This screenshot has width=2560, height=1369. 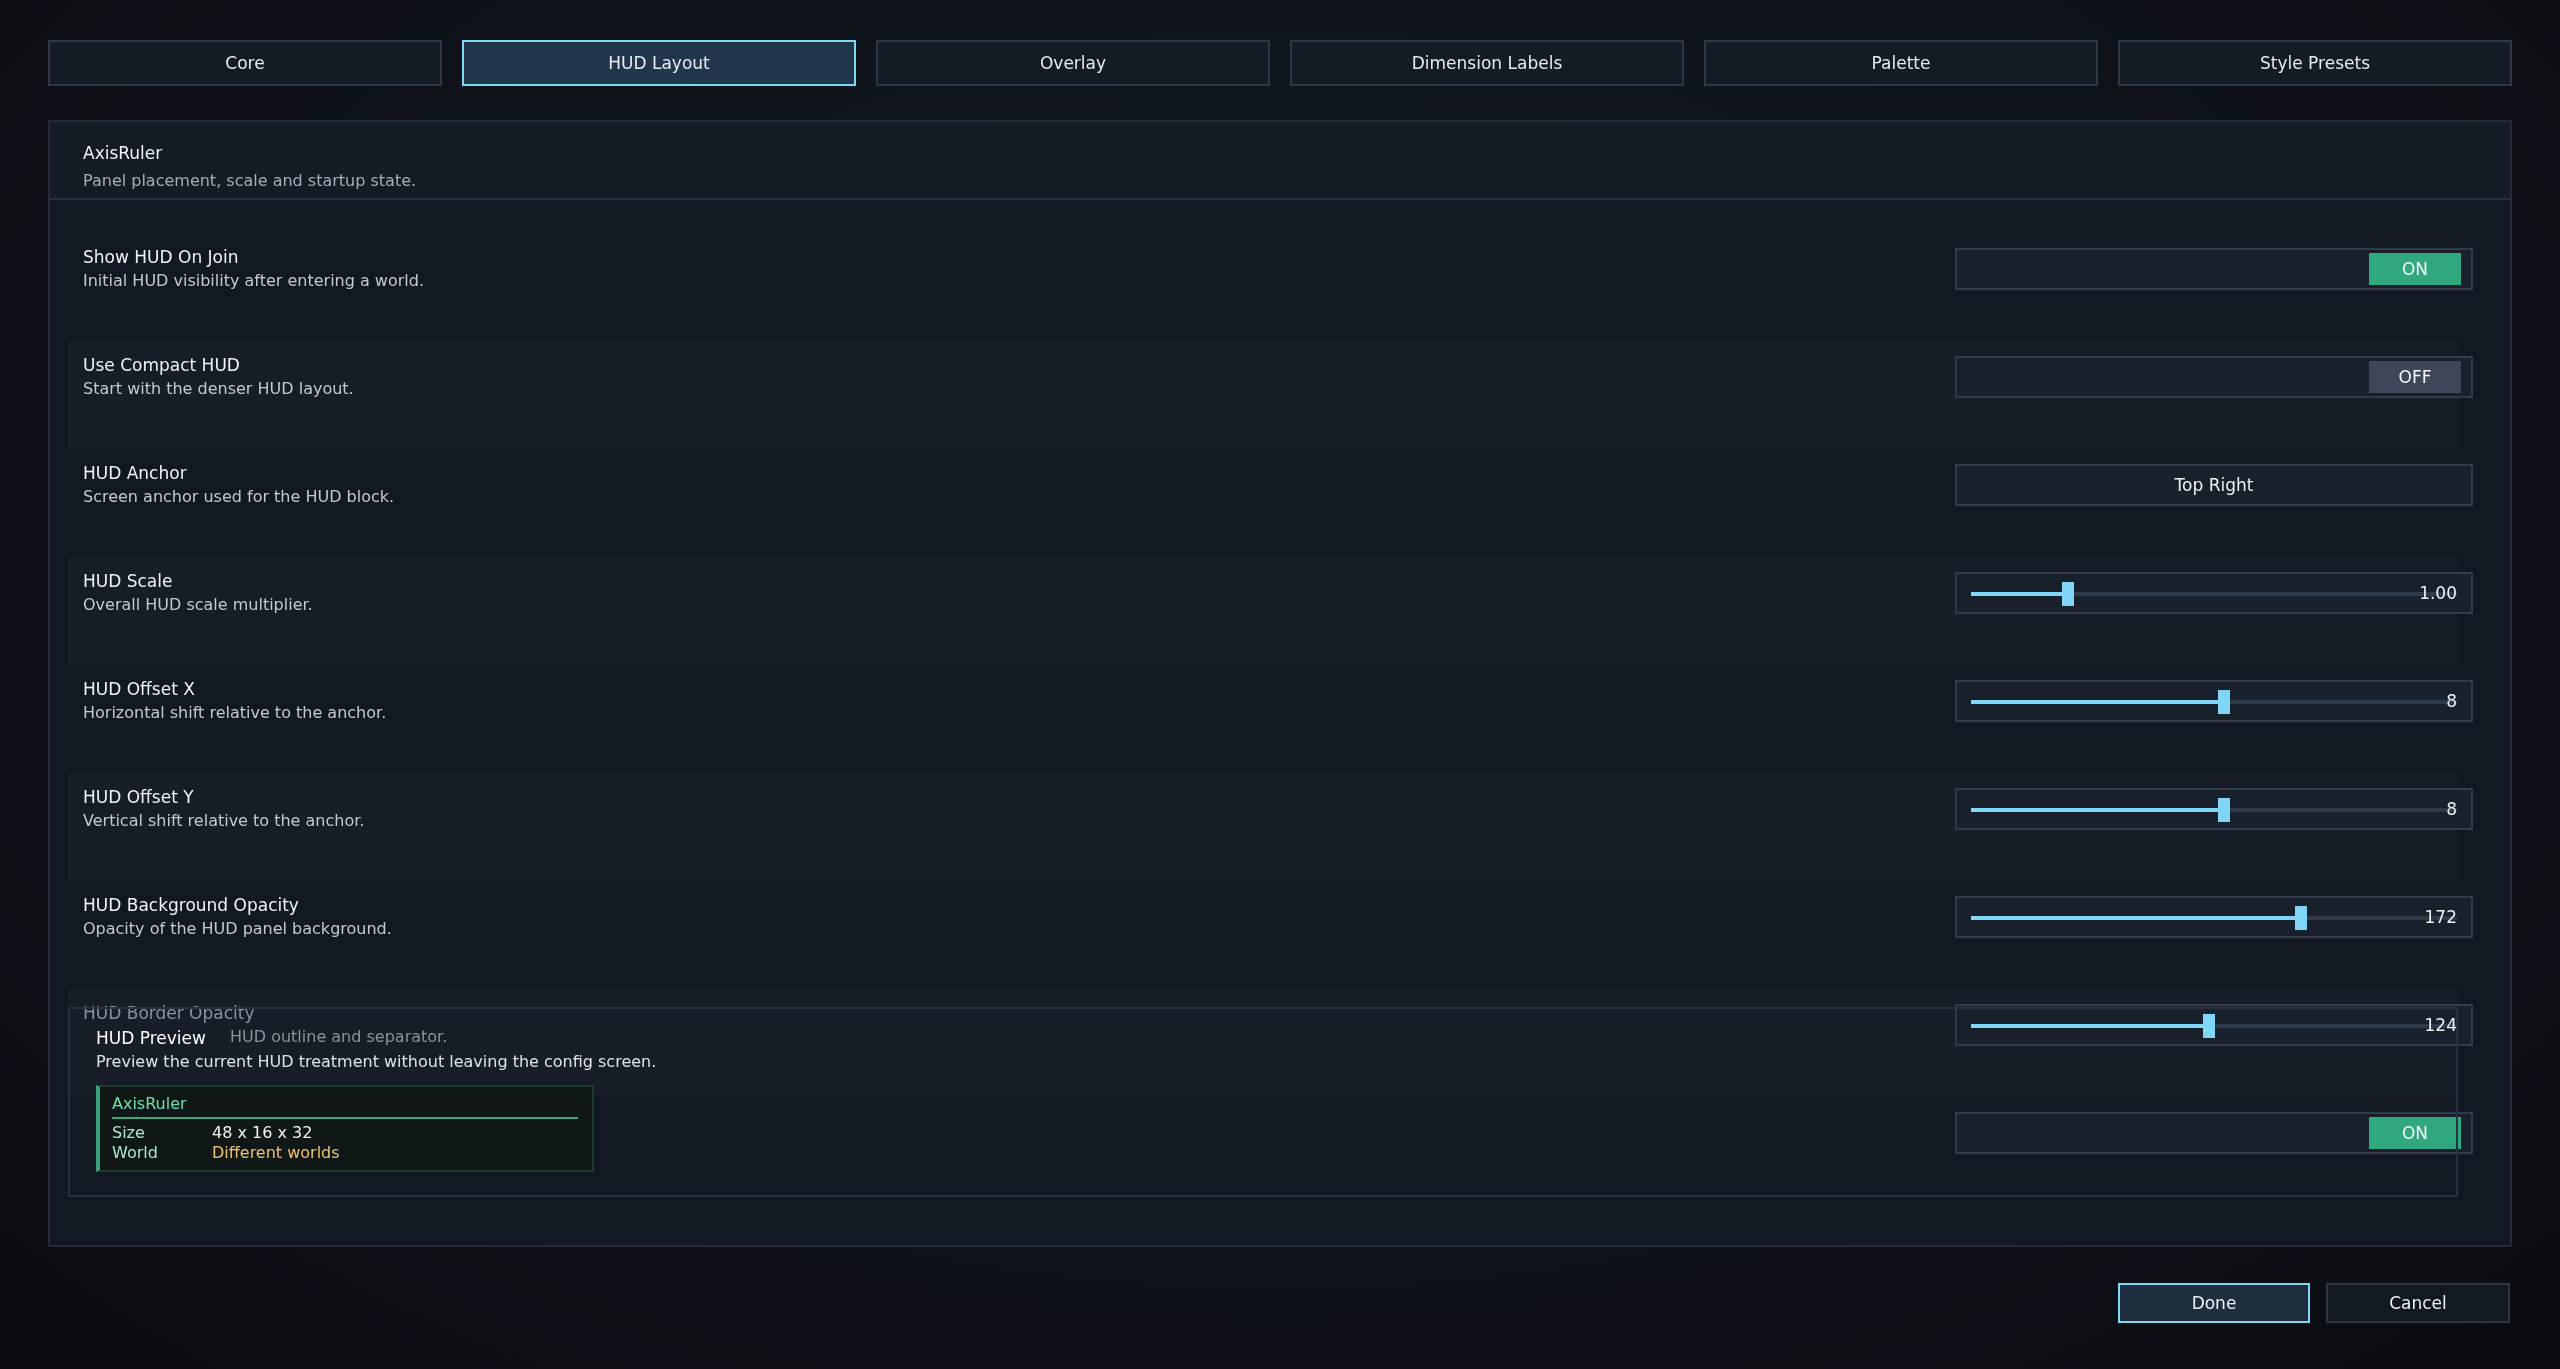 What do you see at coordinates (276, 1153) in the screenshot?
I see `hud-value: Different worlds` at bounding box center [276, 1153].